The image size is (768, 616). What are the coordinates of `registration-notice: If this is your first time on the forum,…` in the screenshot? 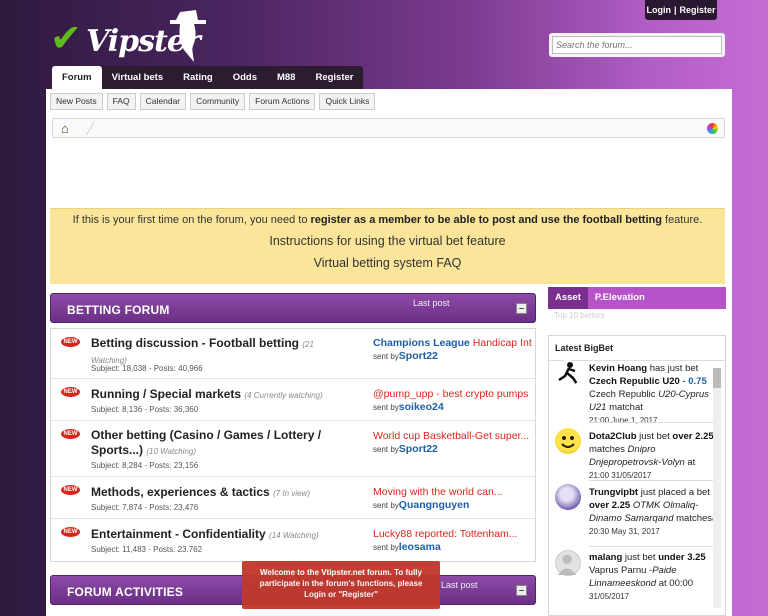 It's located at (387, 246).